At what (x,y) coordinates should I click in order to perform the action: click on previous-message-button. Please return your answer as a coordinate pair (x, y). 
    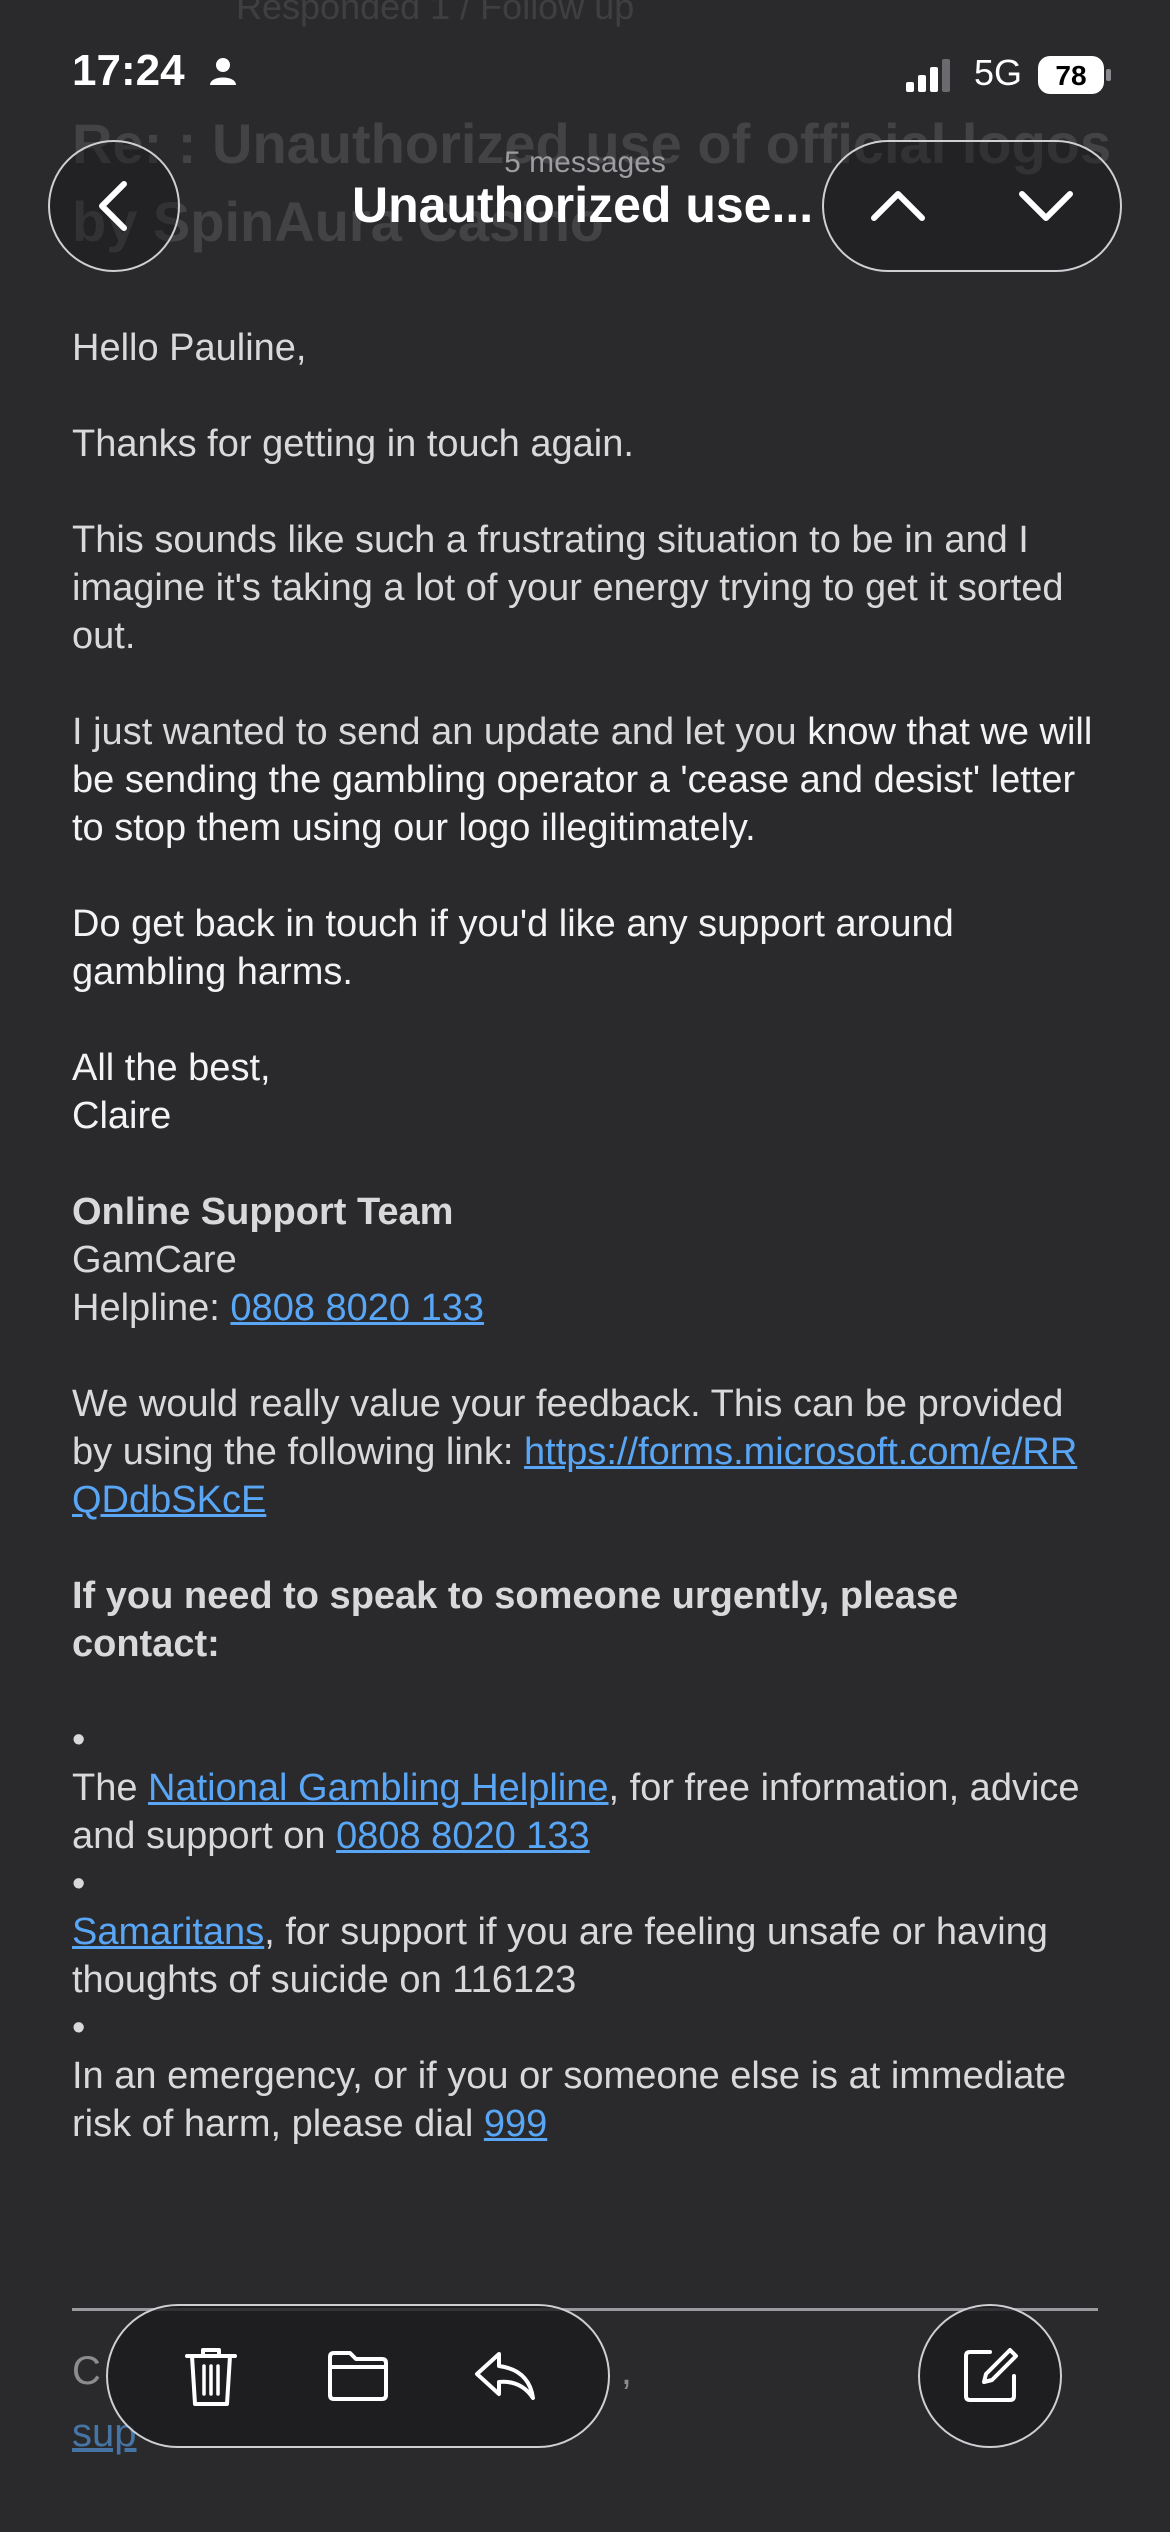
    Looking at the image, I should click on (898, 206).